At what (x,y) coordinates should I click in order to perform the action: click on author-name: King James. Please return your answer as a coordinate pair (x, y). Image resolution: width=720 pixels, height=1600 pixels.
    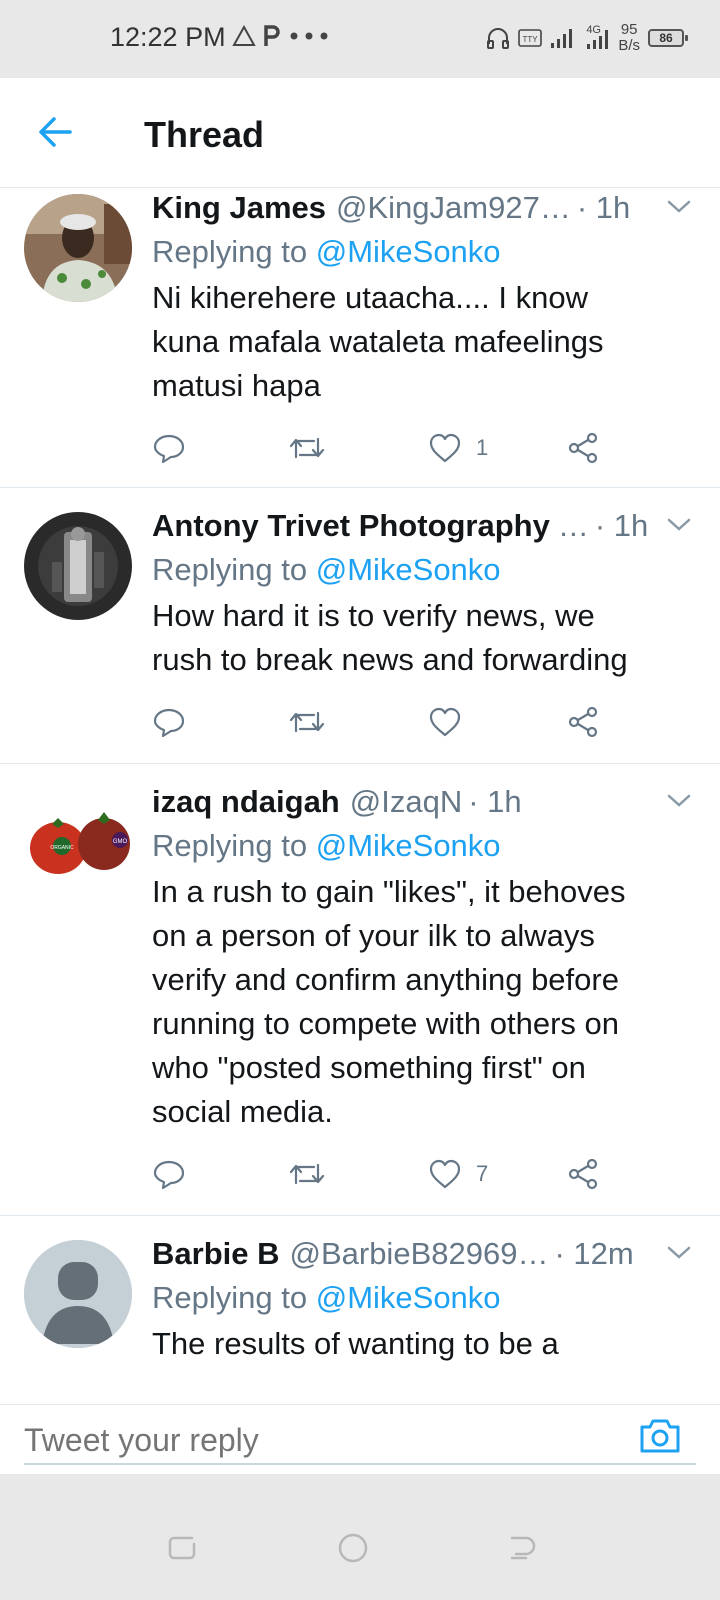
    Looking at the image, I should click on (239, 208).